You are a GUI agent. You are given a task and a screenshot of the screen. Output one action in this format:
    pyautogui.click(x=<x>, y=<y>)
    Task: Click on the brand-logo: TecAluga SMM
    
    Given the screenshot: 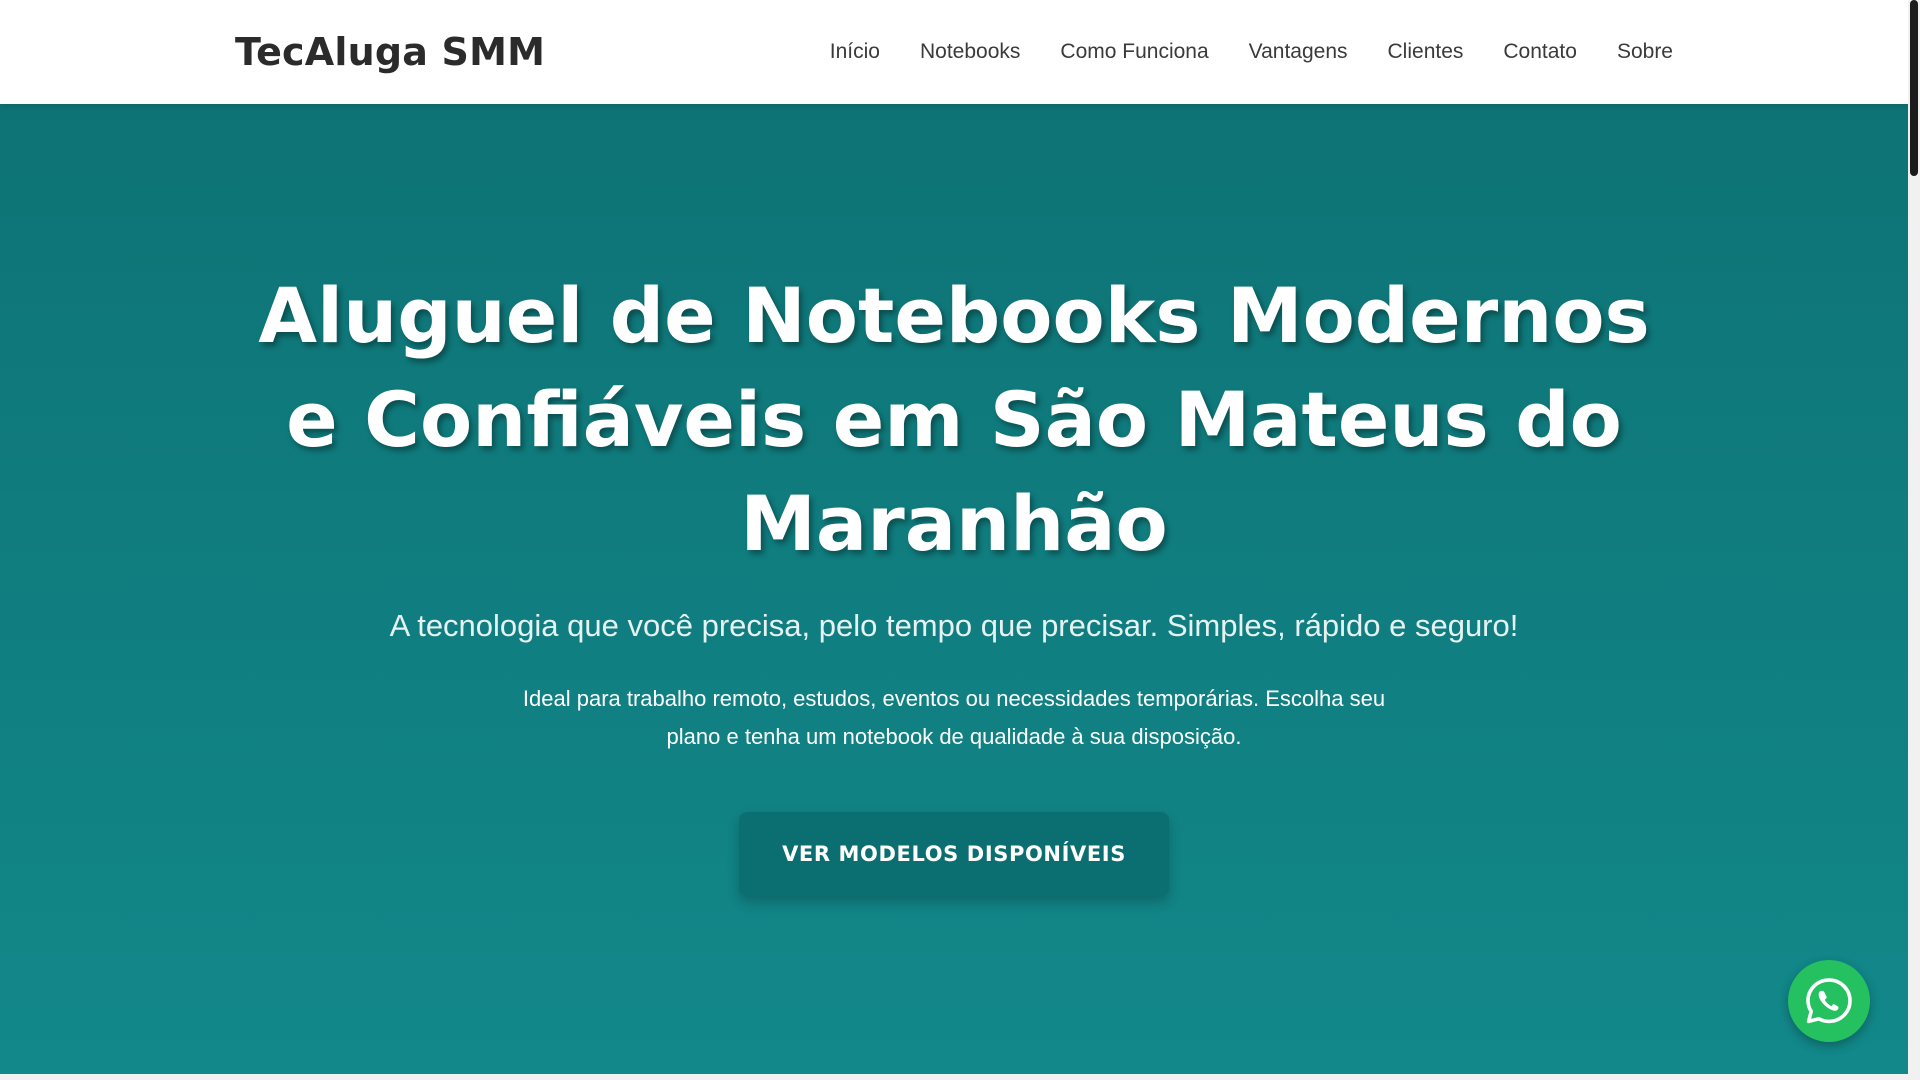 What is the action you would take?
    pyautogui.click(x=390, y=52)
    